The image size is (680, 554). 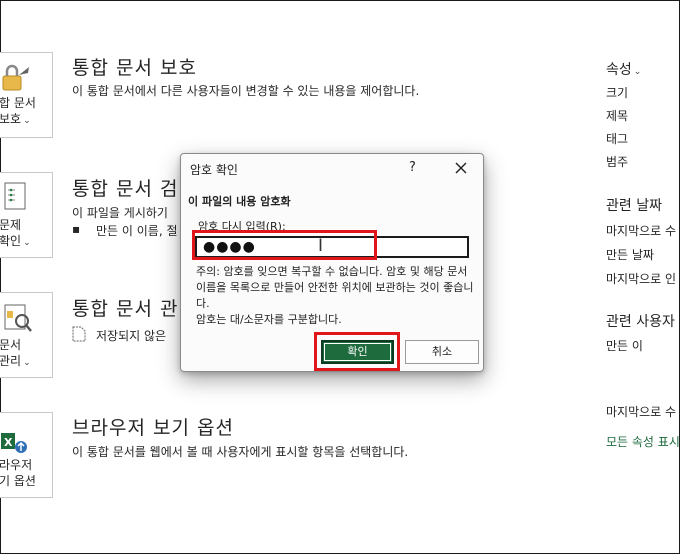 I want to click on check-label-2: 확인, so click(x=11, y=241).